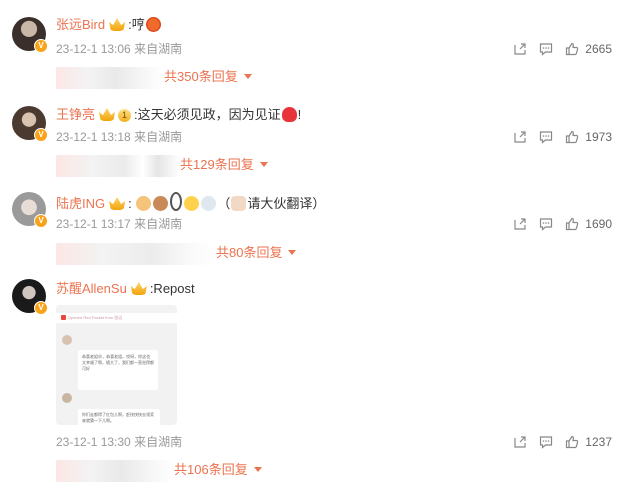 This screenshot has width=632, height=489. What do you see at coordinates (286, 203) in the screenshot?
I see `comment-text-tail2: 请大伙翻译）` at bounding box center [286, 203].